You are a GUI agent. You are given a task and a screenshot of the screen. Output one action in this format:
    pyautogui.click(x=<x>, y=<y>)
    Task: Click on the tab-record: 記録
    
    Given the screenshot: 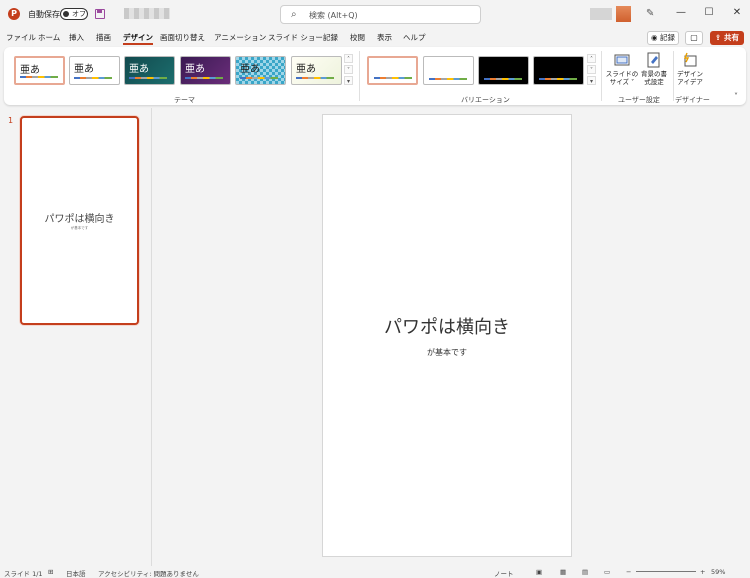 What is the action you would take?
    pyautogui.click(x=330, y=37)
    